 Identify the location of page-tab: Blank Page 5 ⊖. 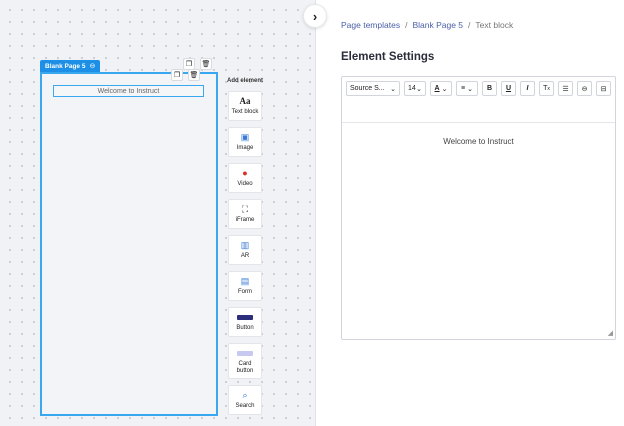
(70, 66).